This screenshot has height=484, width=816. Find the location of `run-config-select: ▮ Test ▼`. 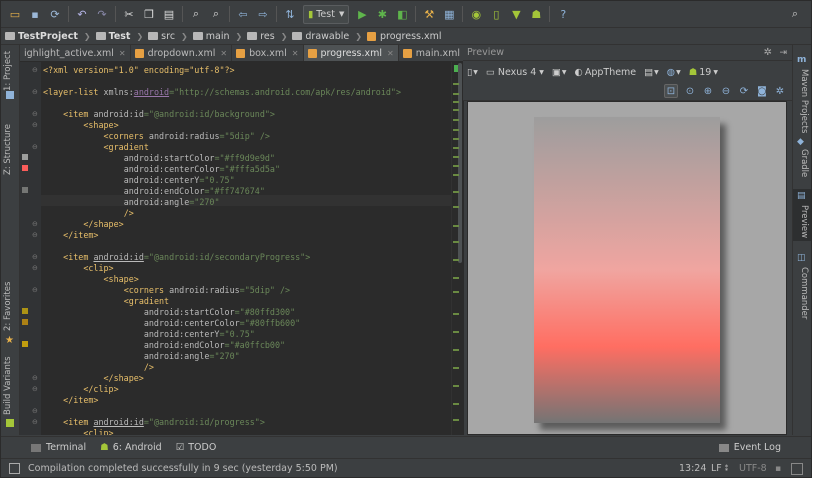

run-config-select: ▮ Test ▼ is located at coordinates (326, 14).